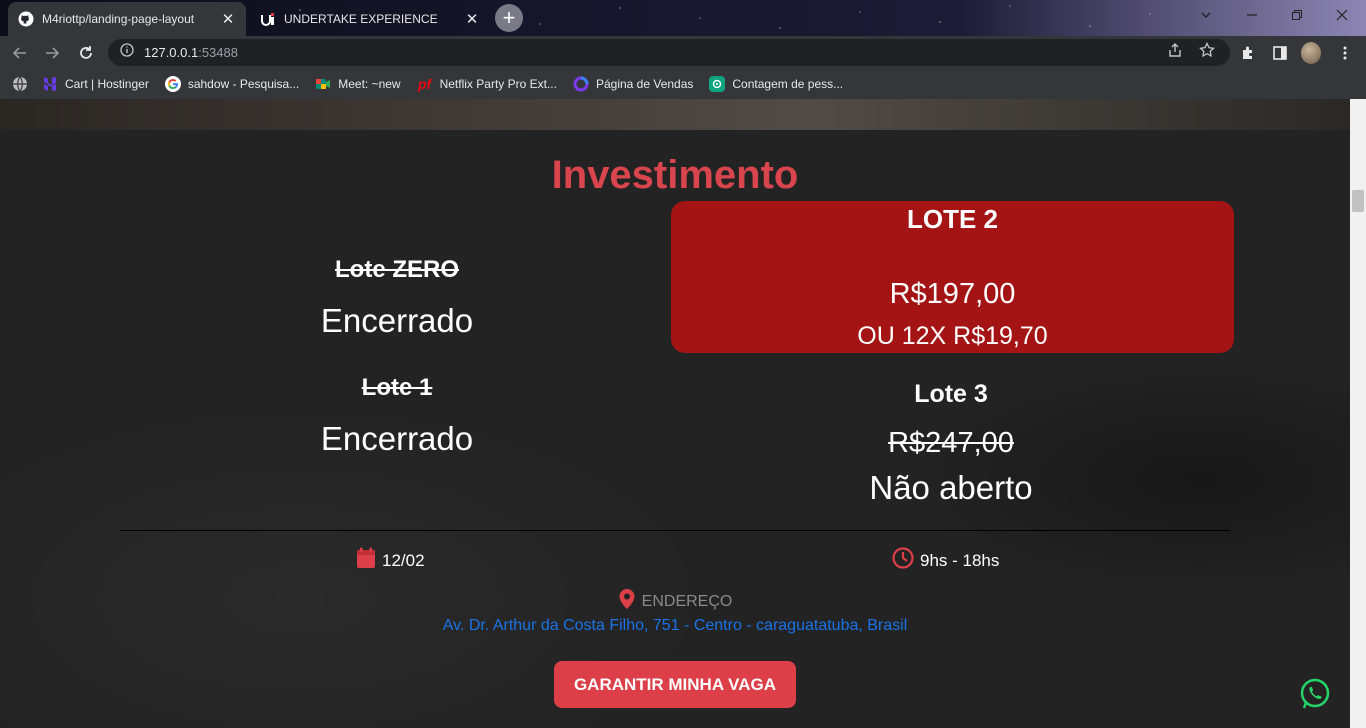 The image size is (1366, 728). Describe the element at coordinates (952, 219) in the screenshot. I see `lote-two-name: LOTE 2` at that location.